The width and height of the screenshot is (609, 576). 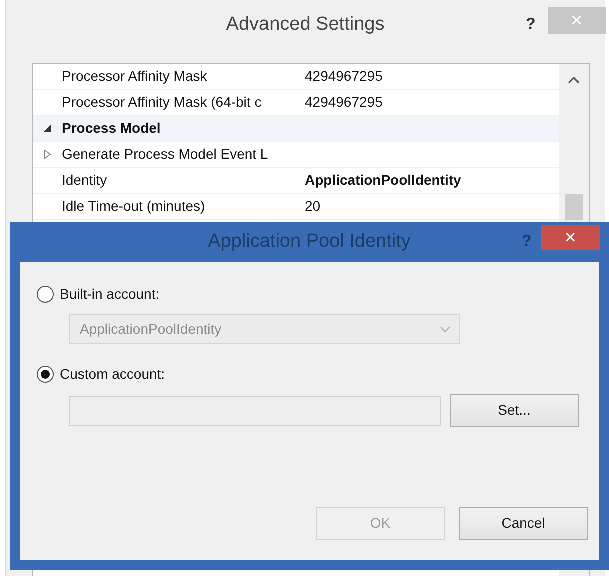 What do you see at coordinates (112, 128) in the screenshot?
I see `category-name: Process Model` at bounding box center [112, 128].